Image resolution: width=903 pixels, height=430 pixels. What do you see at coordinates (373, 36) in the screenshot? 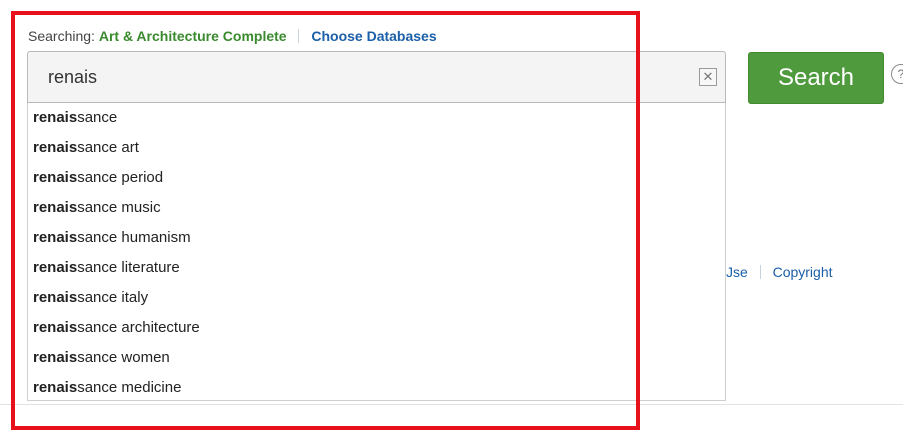
I see `choose-databases-link: Choose Databases` at bounding box center [373, 36].